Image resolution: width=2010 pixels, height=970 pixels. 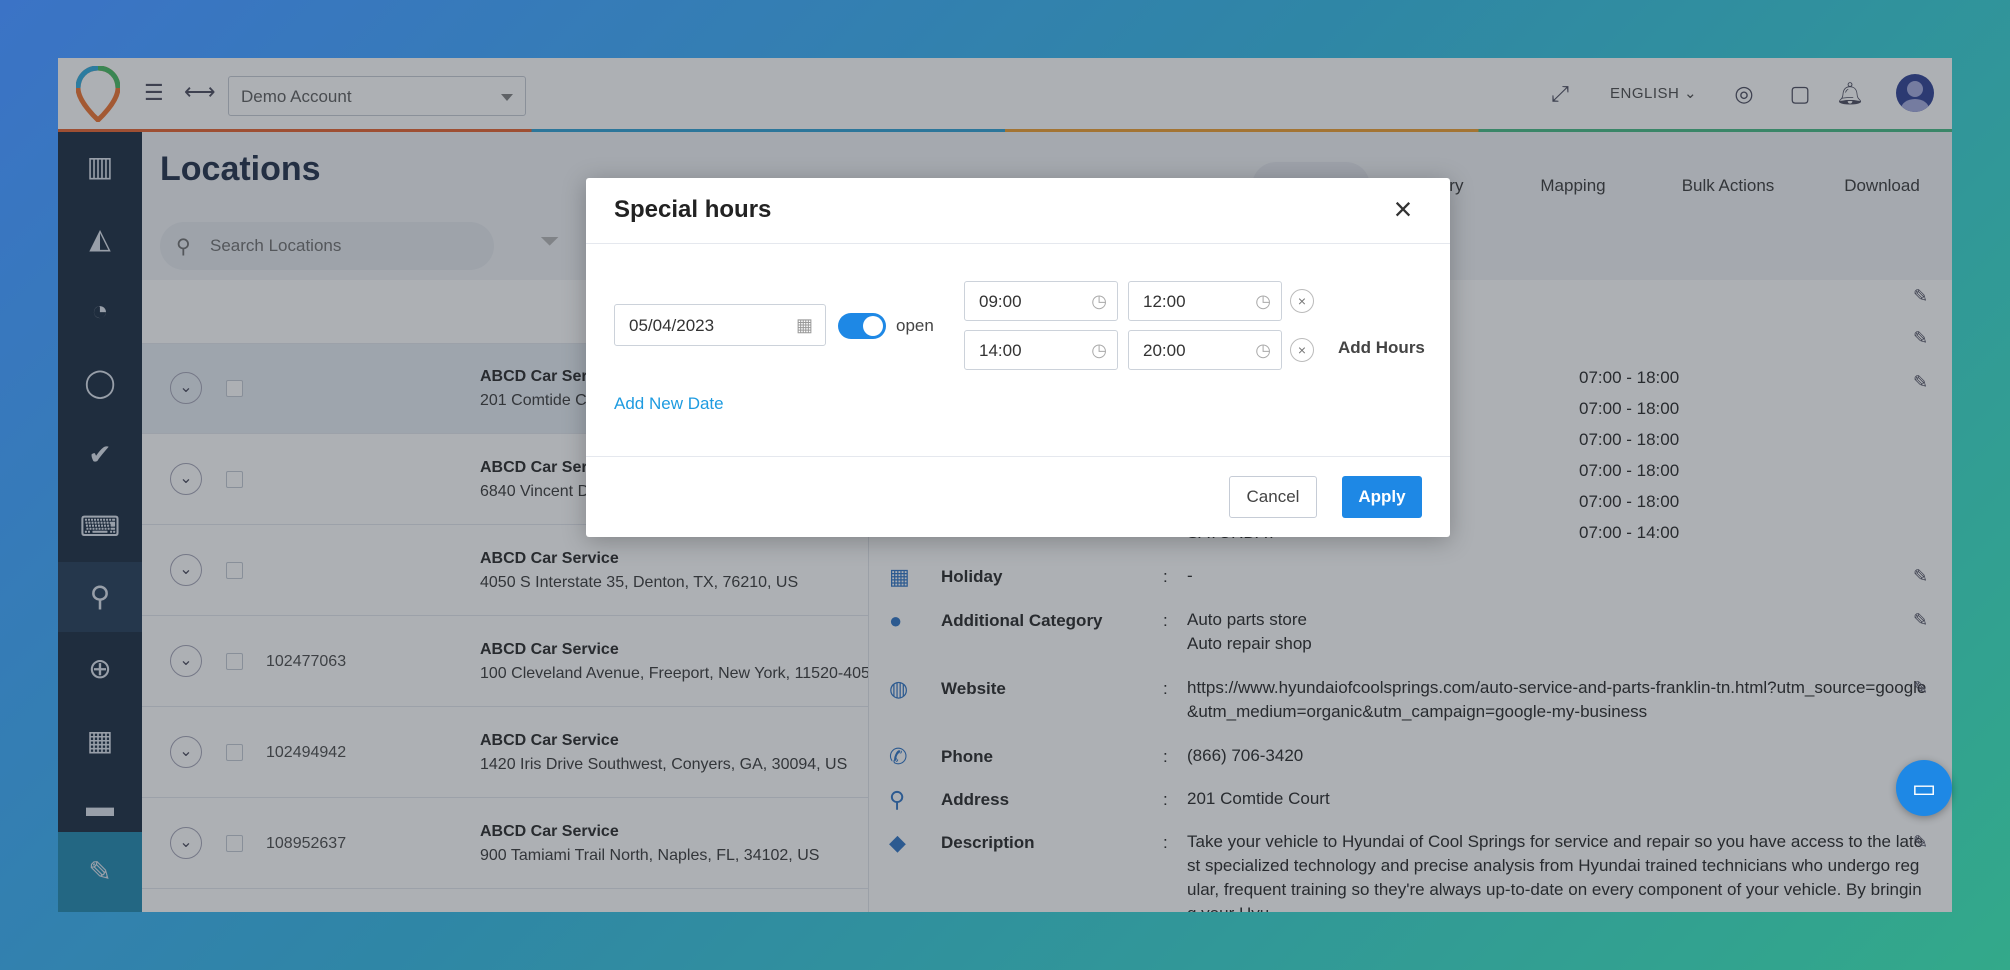 What do you see at coordinates (1000, 301) in the screenshot?
I see `time-value: 09:00` at bounding box center [1000, 301].